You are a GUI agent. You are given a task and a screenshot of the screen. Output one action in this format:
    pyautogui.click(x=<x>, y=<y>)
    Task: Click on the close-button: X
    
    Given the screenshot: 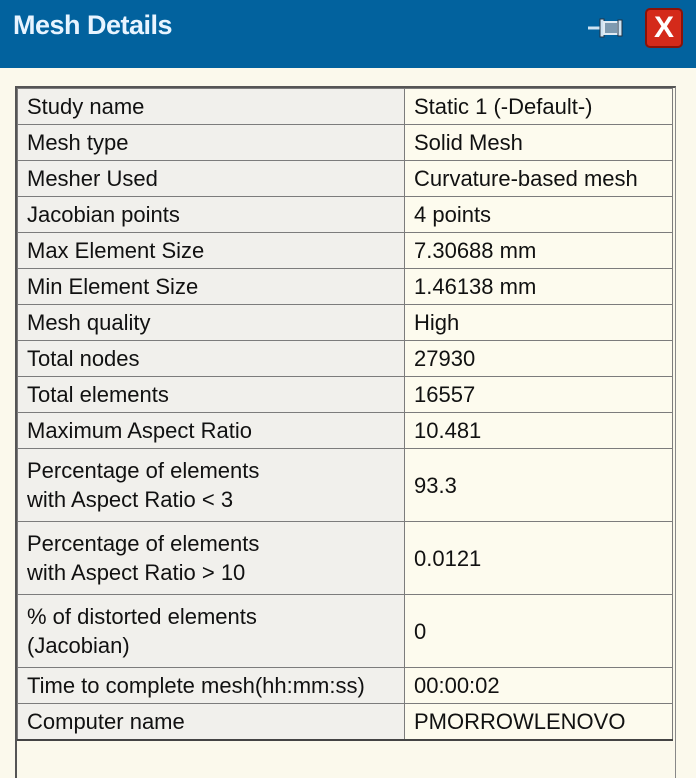 What is the action you would take?
    pyautogui.click(x=664, y=28)
    